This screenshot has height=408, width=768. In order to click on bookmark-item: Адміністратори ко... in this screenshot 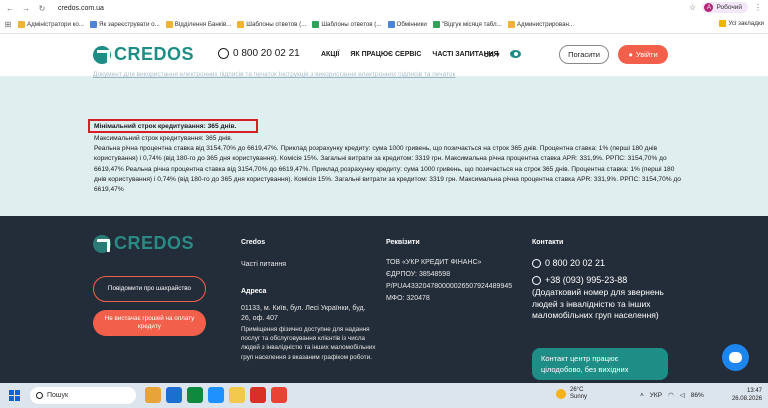, I will do `click(51, 24)`.